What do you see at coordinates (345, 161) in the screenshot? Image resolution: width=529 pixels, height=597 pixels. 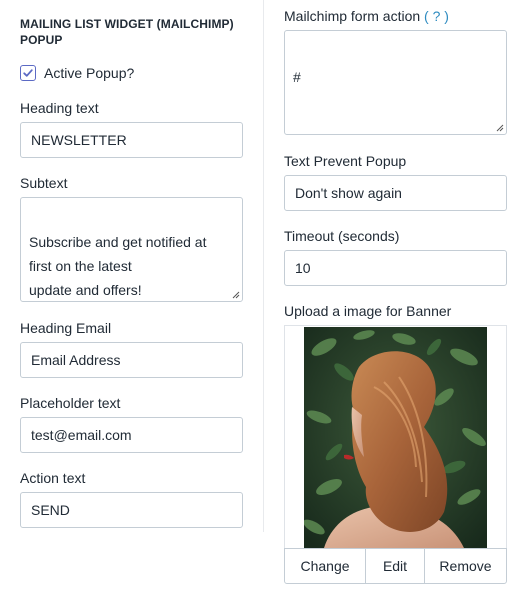 I see `prevent-popup-label: Text Prevent Popup` at bounding box center [345, 161].